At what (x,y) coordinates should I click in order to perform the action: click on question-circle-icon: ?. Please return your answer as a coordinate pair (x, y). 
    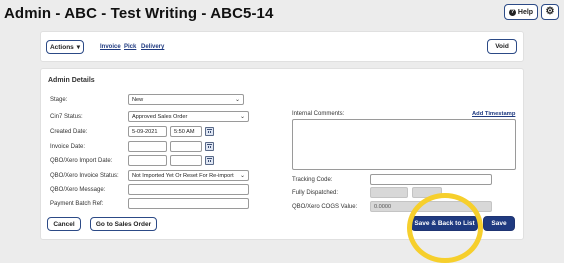
    Looking at the image, I should click on (512, 12).